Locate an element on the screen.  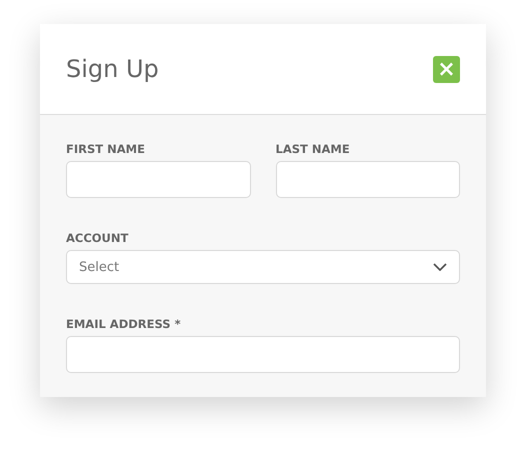
dialog-title: Sign Up is located at coordinates (112, 69).